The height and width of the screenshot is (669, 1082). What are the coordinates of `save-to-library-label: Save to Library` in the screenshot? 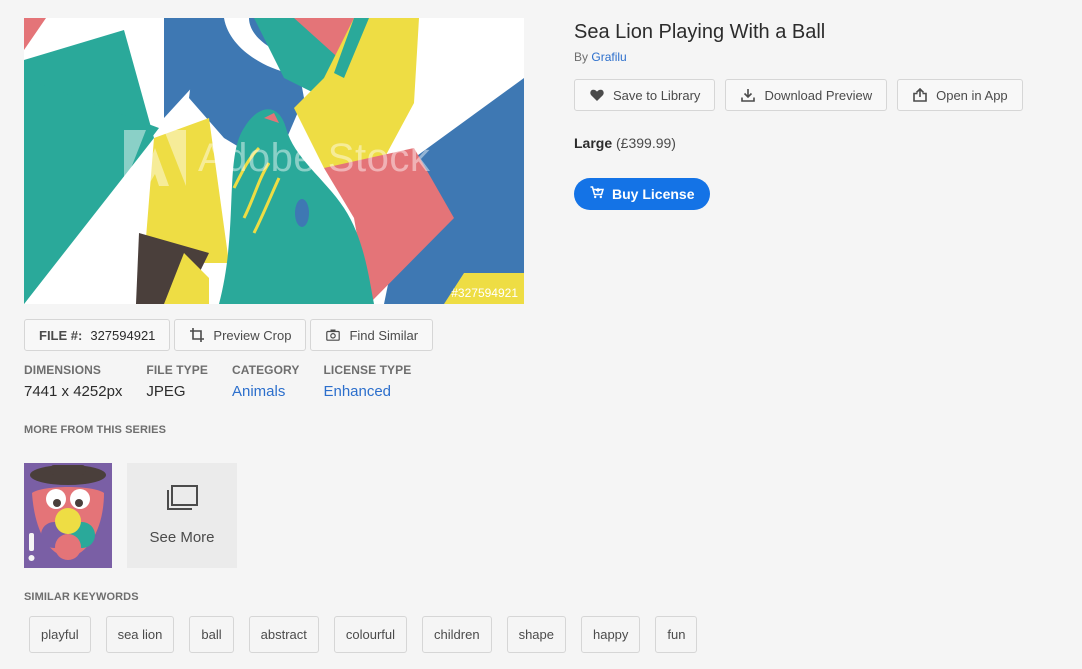 It's located at (657, 95).